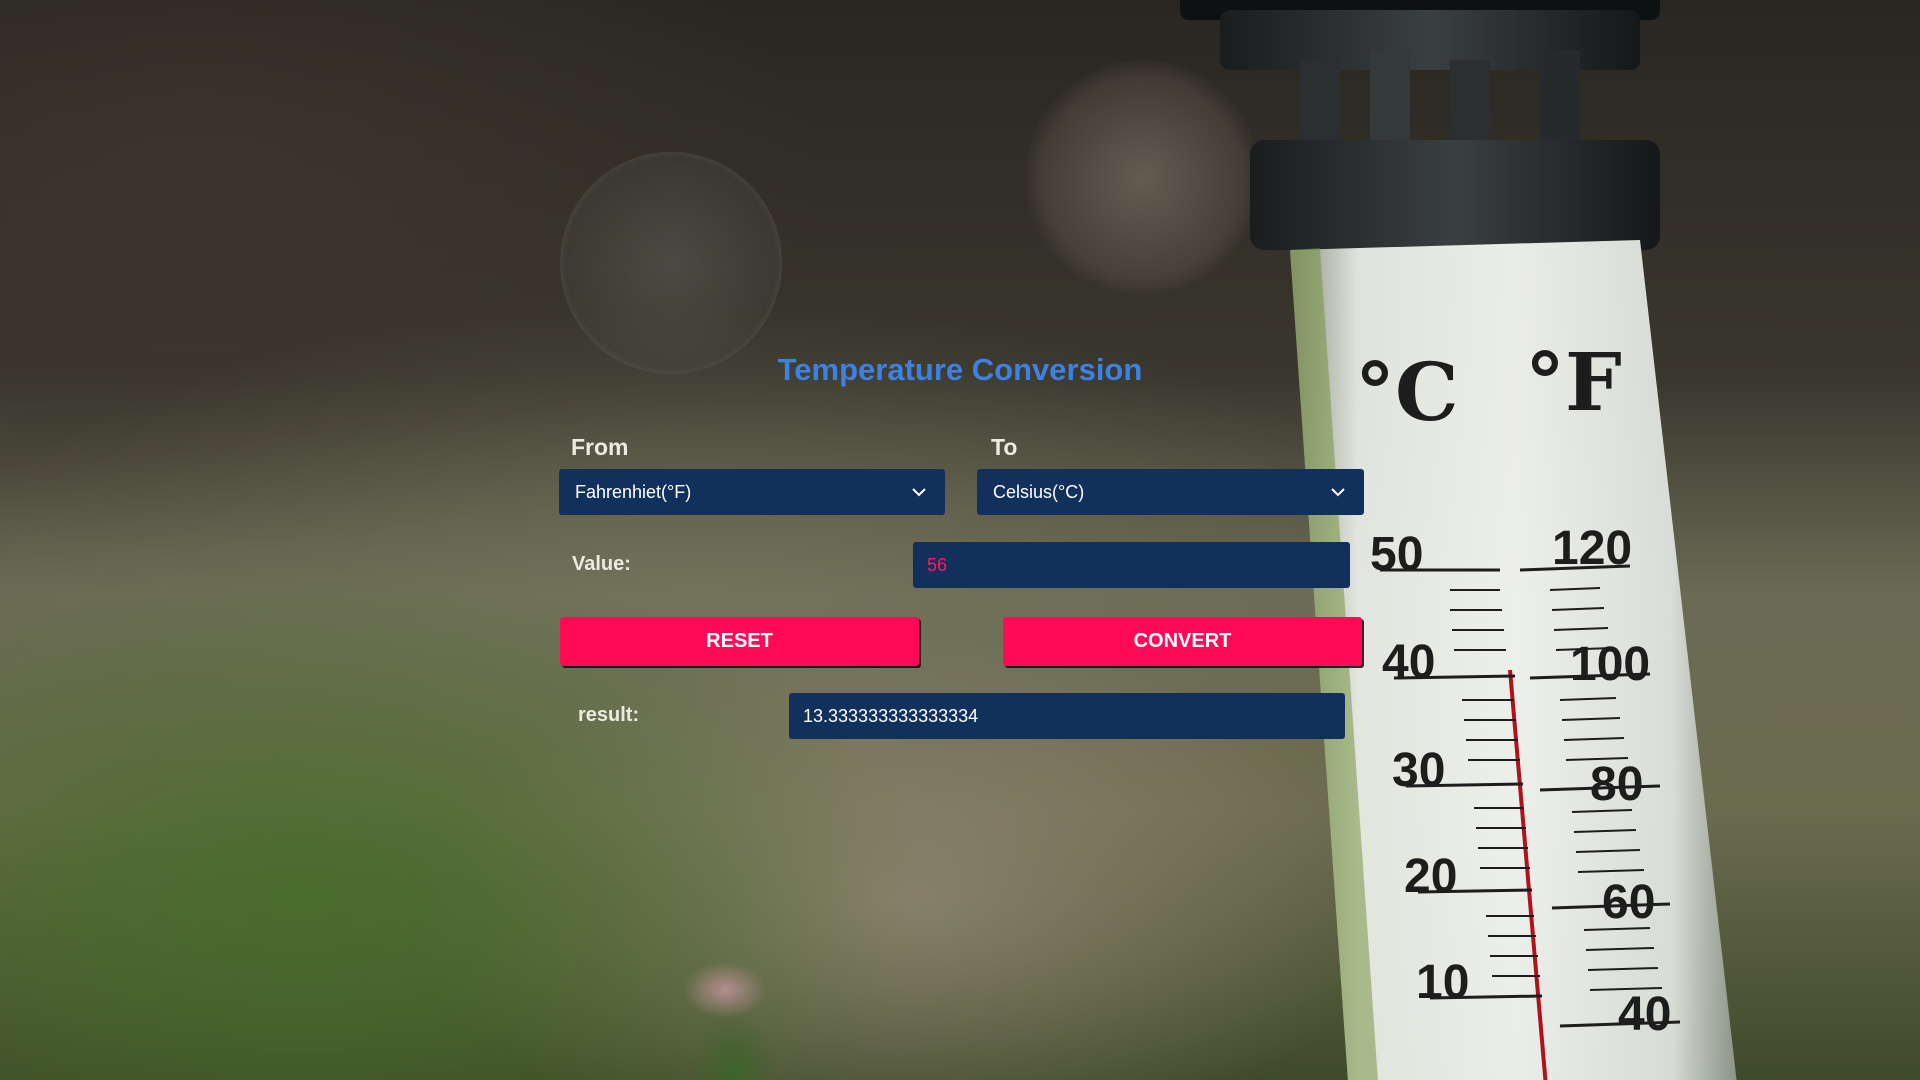  I want to click on result-output-text: 13.333333333333334, so click(891, 715).